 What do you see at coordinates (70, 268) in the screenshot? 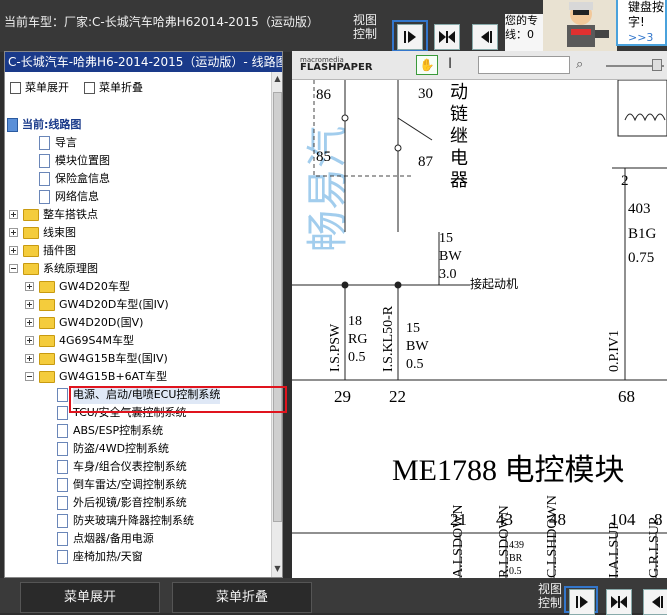
I see `tree-item-label: 系统原理图` at bounding box center [70, 268].